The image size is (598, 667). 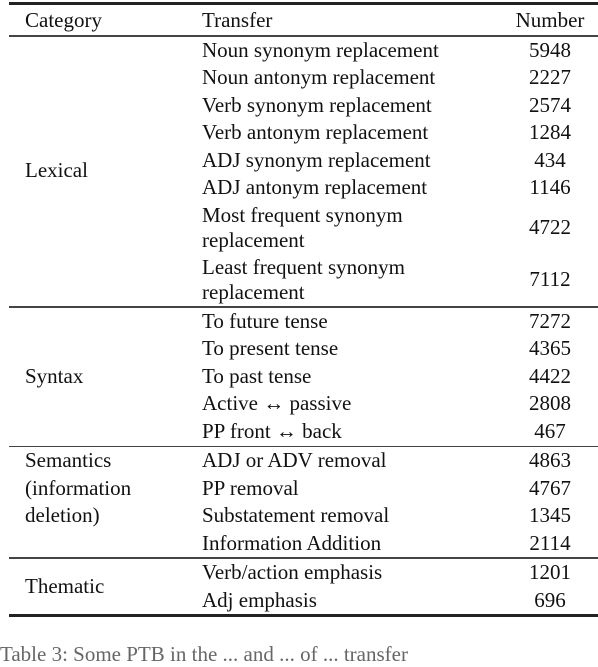 What do you see at coordinates (319, 77) in the screenshot?
I see `transfer-cell: Noun antonym replacement` at bounding box center [319, 77].